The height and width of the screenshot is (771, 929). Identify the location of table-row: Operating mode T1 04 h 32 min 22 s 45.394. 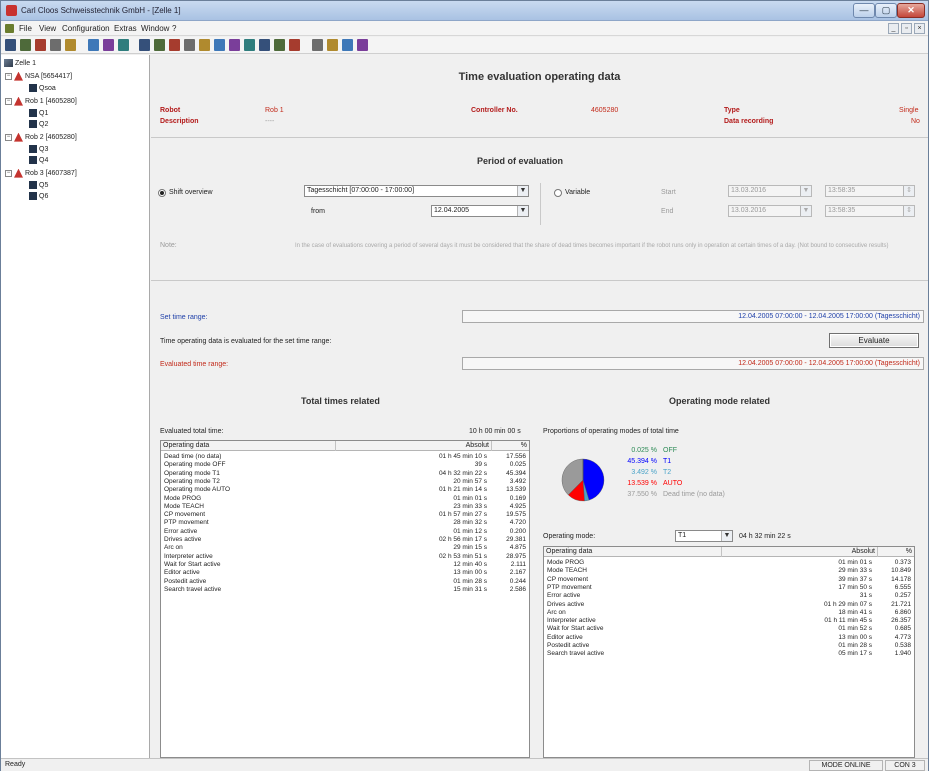
(345, 474).